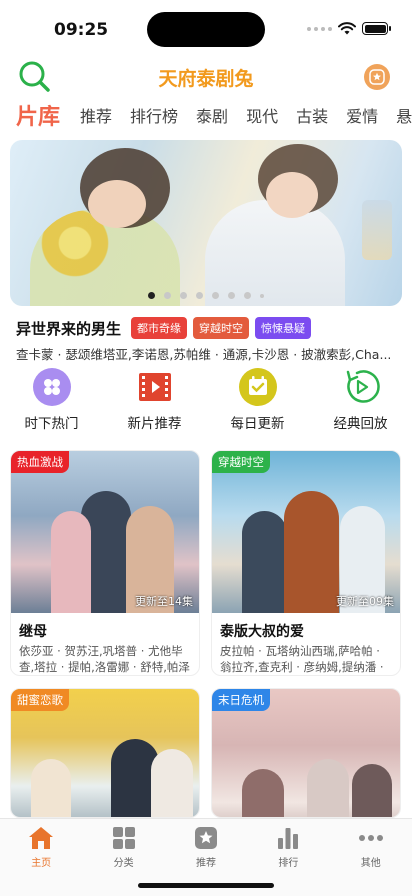 This screenshot has height=896, width=412. Describe the element at coordinates (404, 115) in the screenshot. I see `tab-mystery: 悬疑` at that location.